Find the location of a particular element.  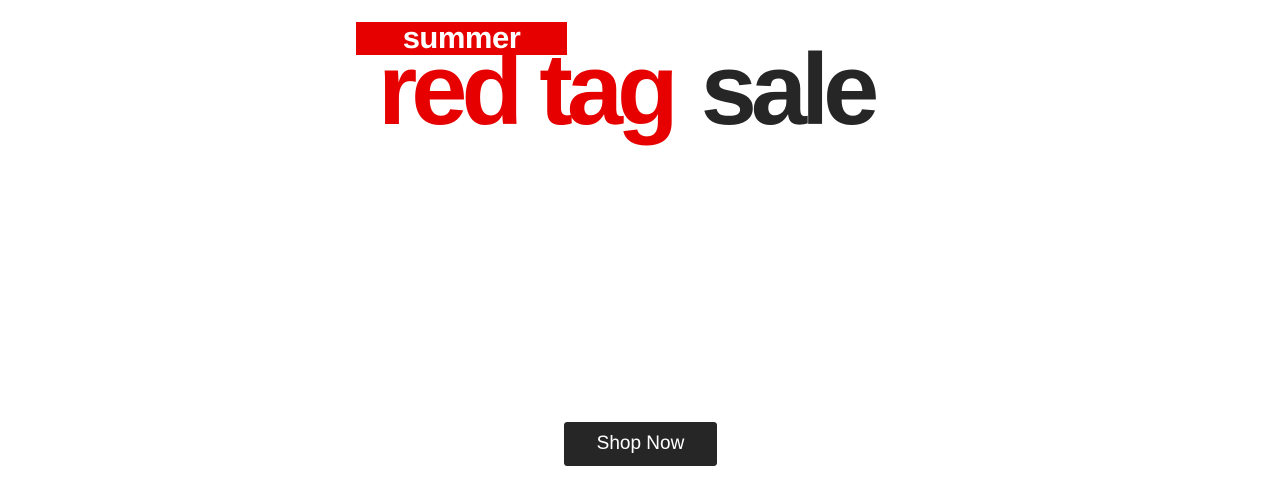

sale-headline: red tag sale is located at coordinates (629, 90).